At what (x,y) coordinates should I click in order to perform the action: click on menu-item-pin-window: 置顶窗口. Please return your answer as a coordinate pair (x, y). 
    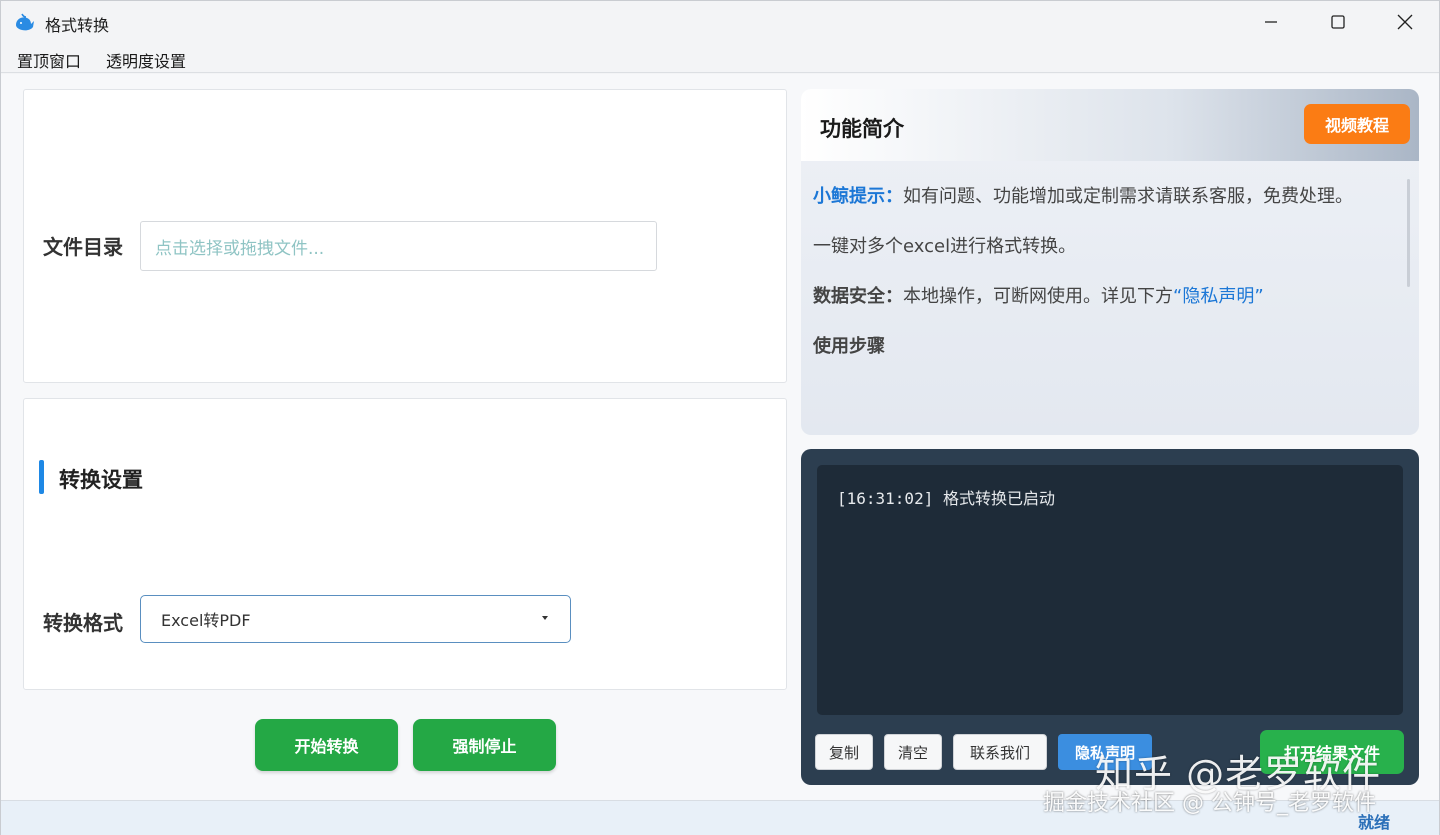
    Looking at the image, I should click on (49, 60).